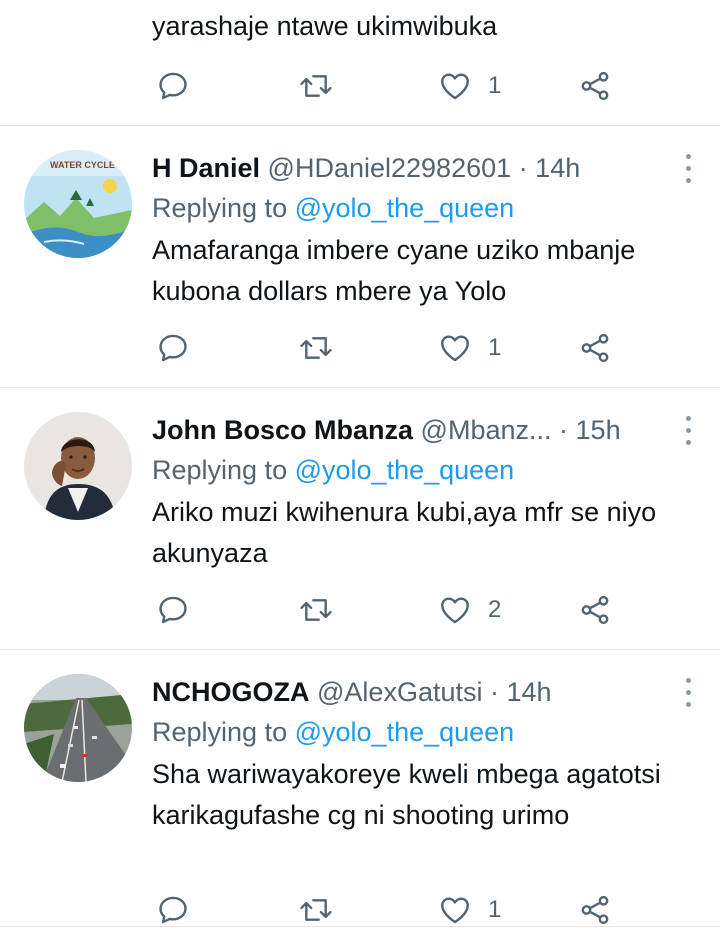 The height and width of the screenshot is (932, 720). Describe the element at coordinates (495, 609) in the screenshot. I see `like-count: 2` at that location.